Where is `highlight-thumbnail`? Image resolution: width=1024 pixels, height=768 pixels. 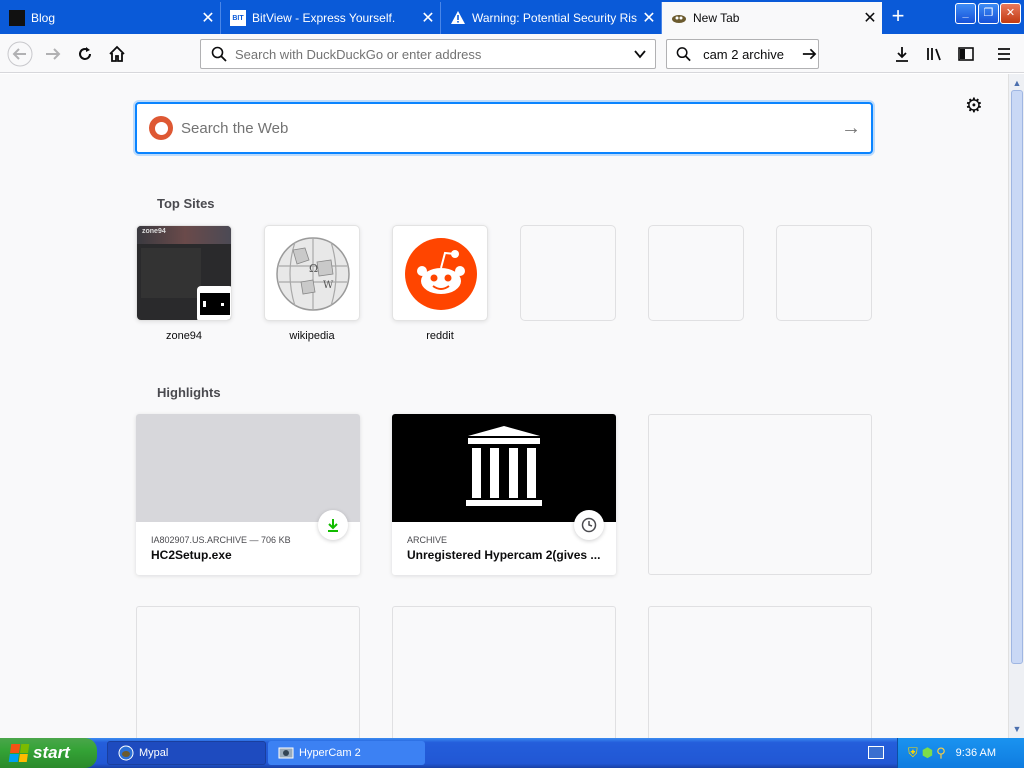
highlight-thumbnail is located at coordinates (248, 468).